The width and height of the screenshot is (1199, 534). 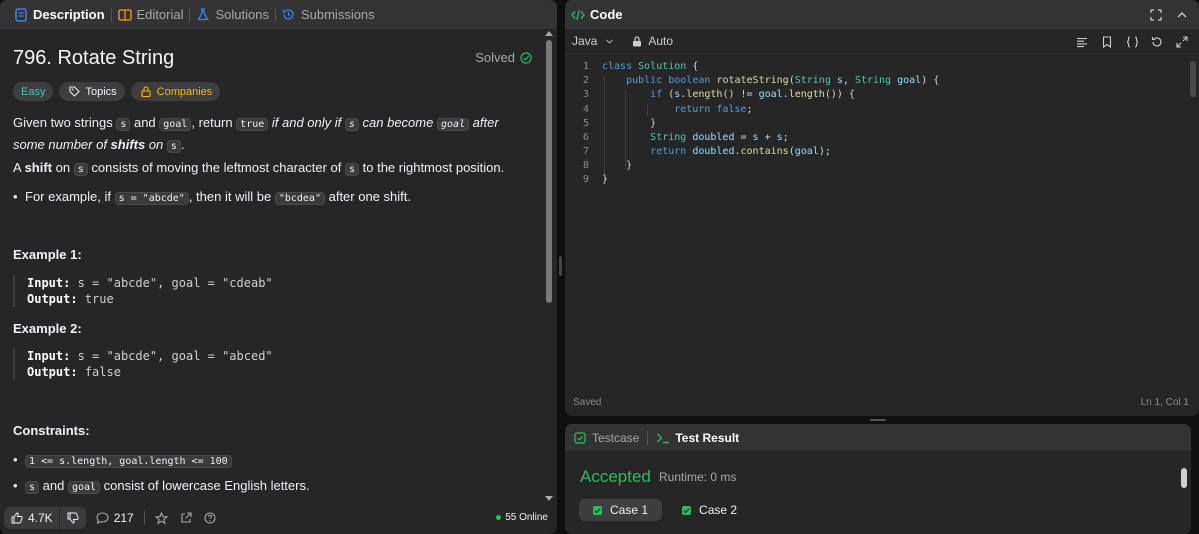 I want to click on input-label: Input:, so click(x=49, y=356).